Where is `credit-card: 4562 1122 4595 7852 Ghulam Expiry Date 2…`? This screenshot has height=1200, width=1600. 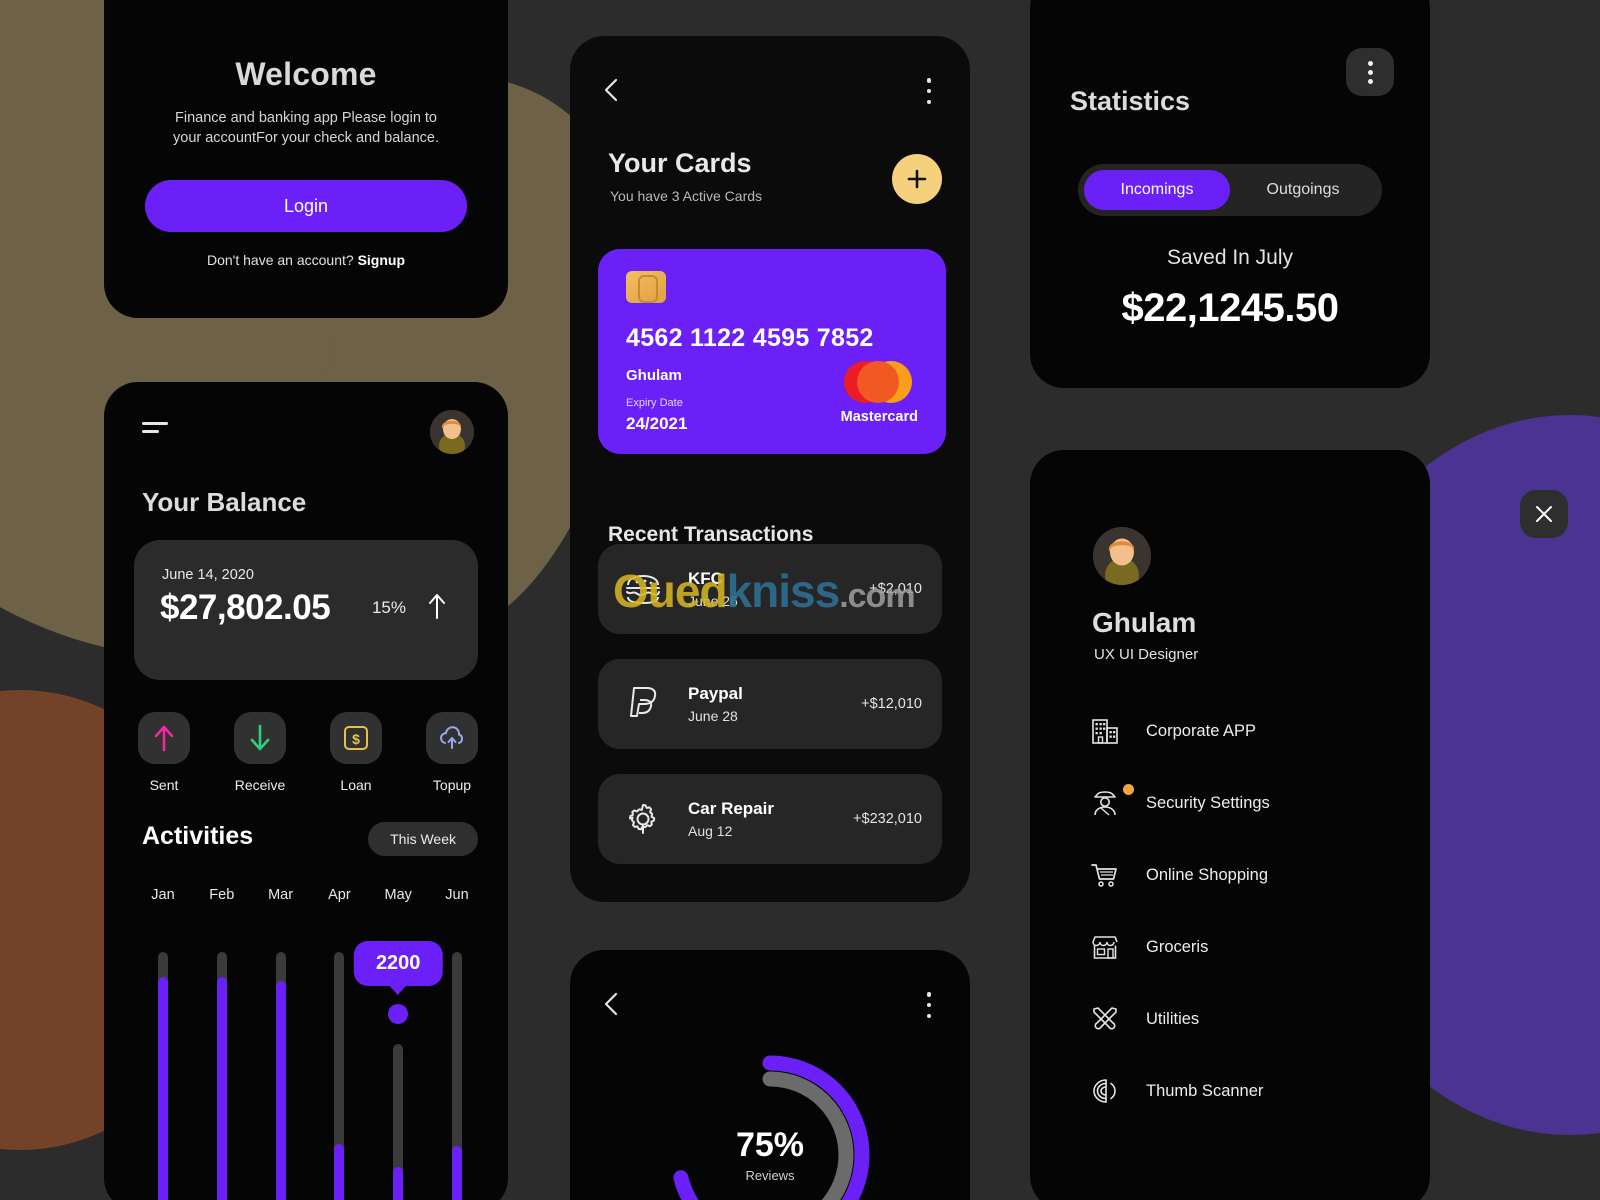
credit-card: 4562 1122 4595 7852 Ghulam Expiry Date 2… is located at coordinates (772, 351).